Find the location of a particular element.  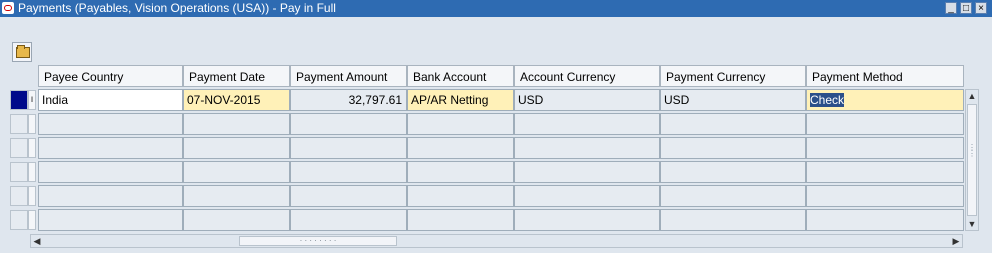

folder-open-icon is located at coordinates (23, 51).